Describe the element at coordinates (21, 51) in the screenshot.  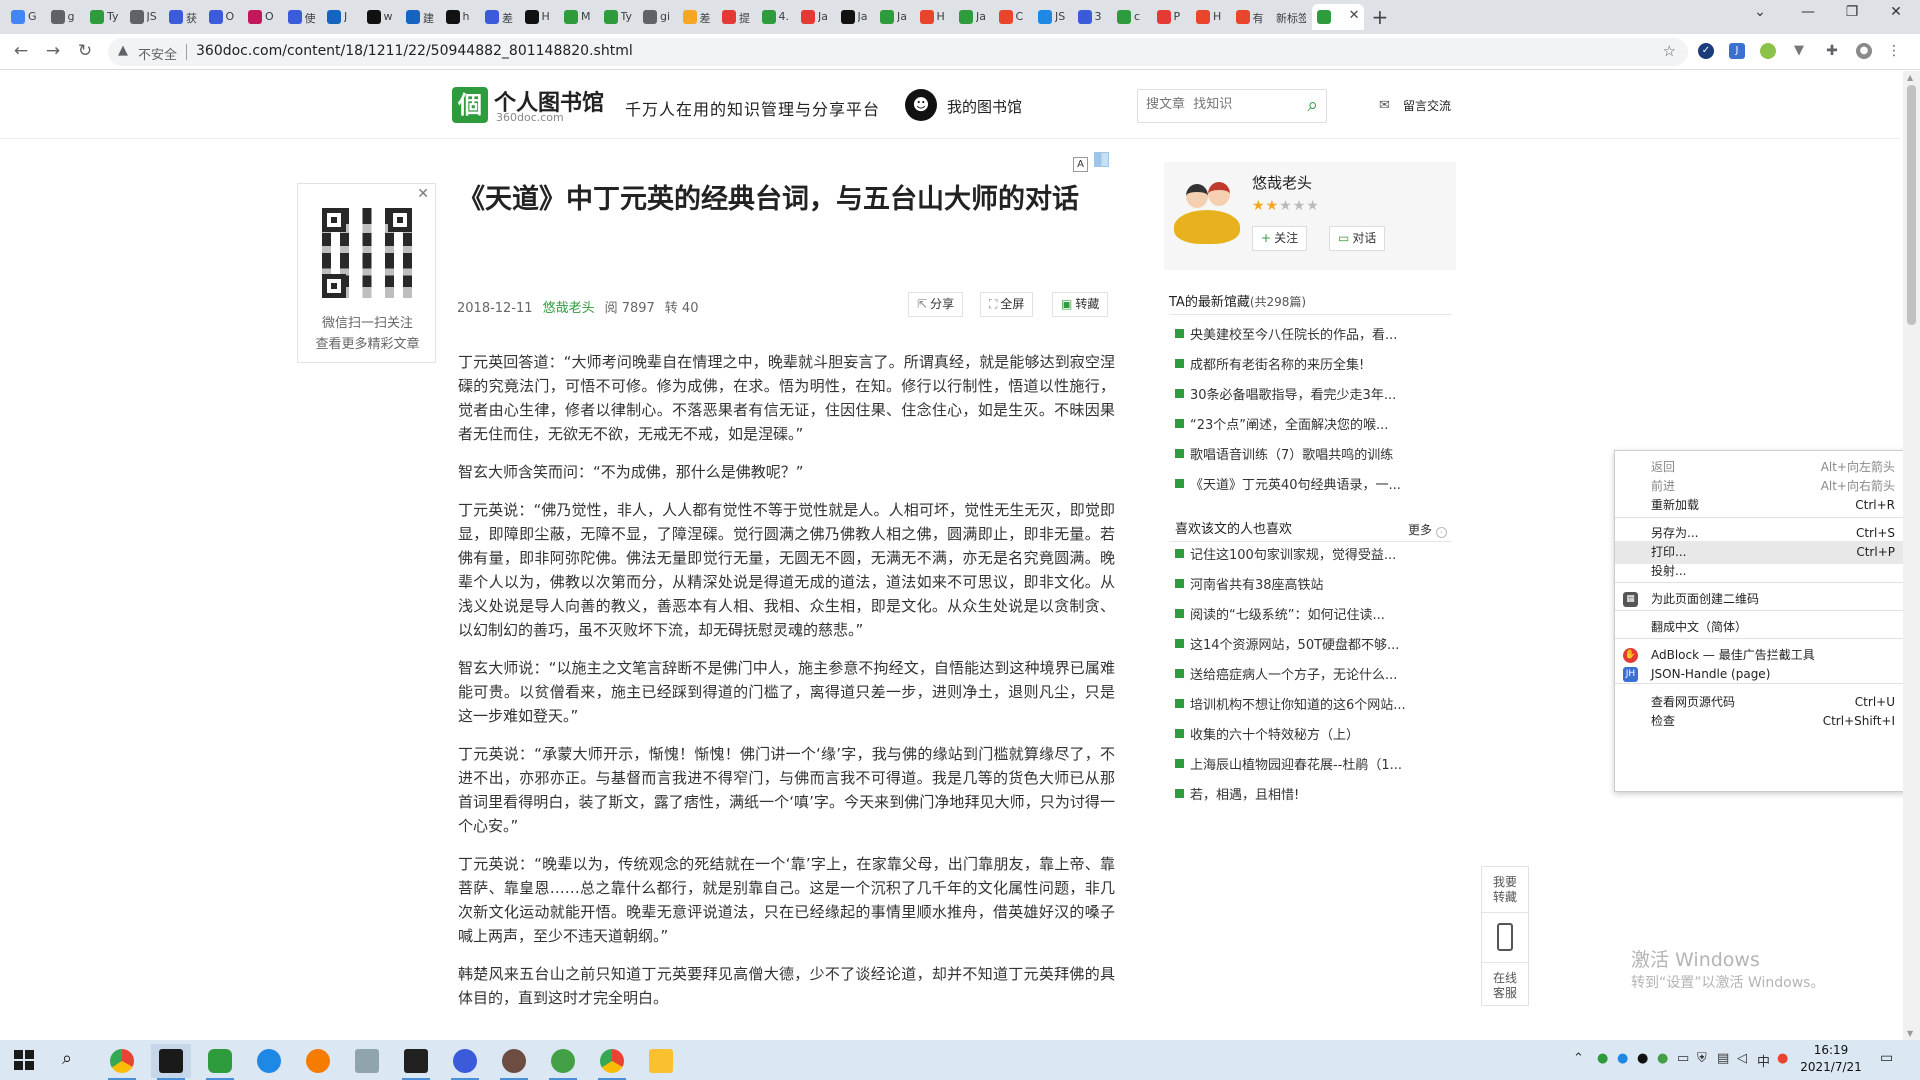
I see `back-arrow-icon: ←` at that location.